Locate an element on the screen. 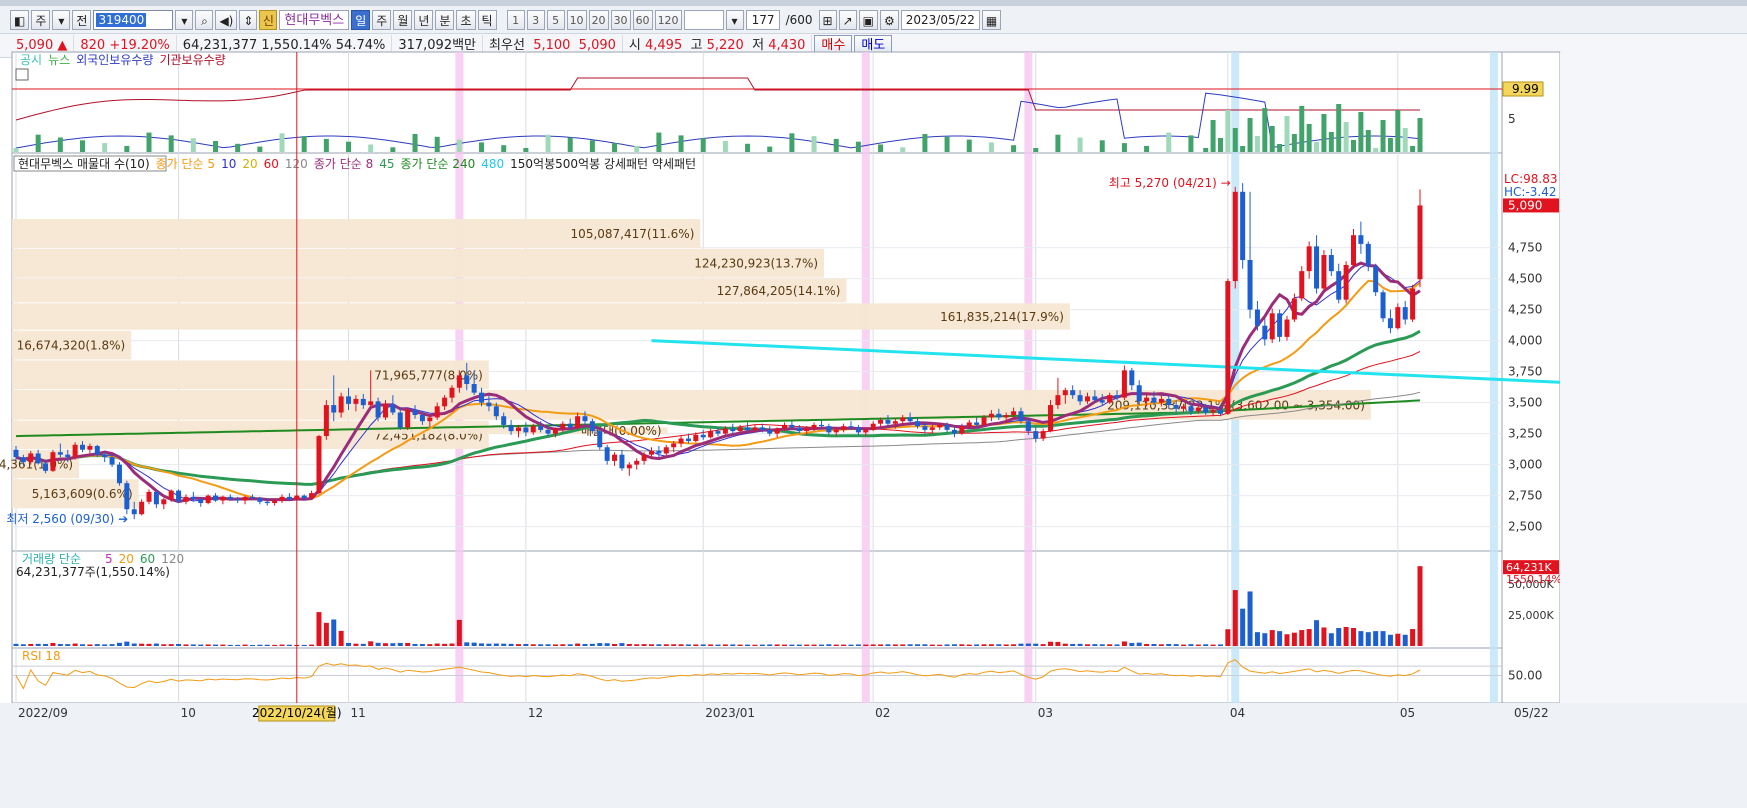 The width and height of the screenshot is (1747, 808). x-axis-right-label: 05/22 is located at coordinates (1531, 713).